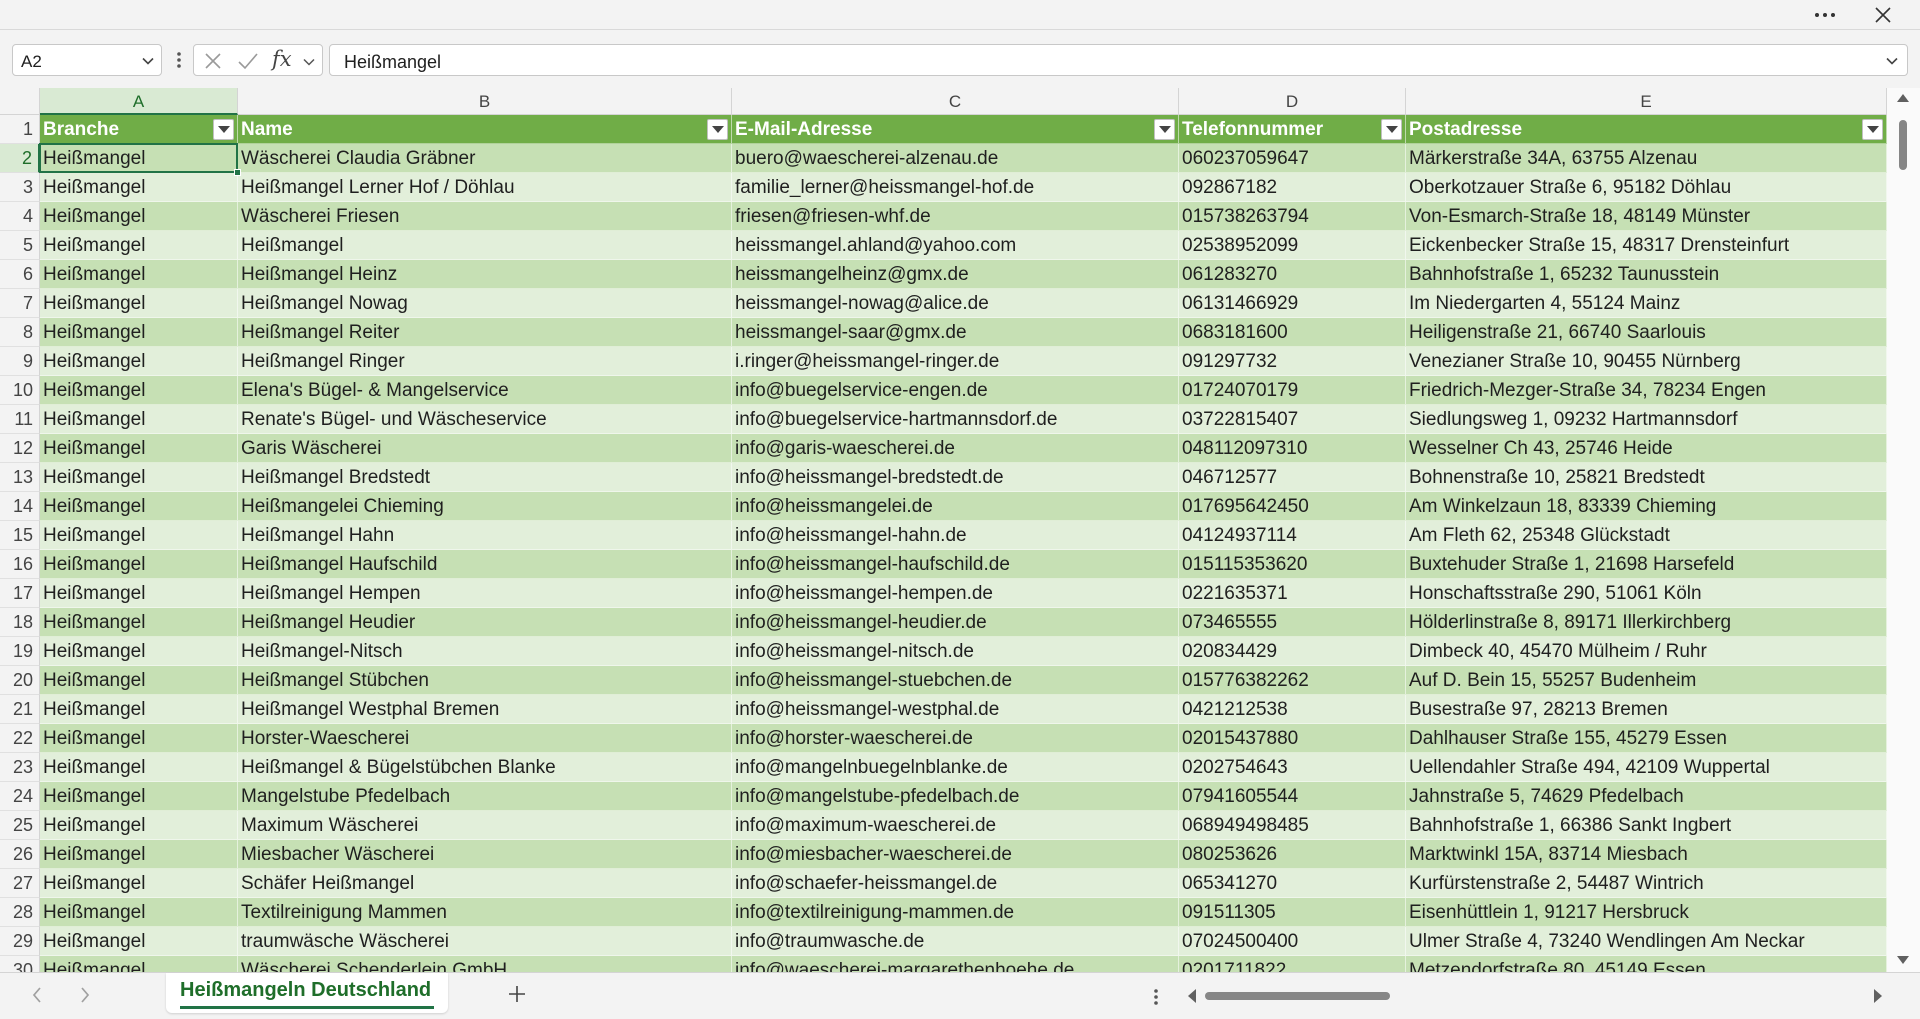  Describe the element at coordinates (1297, 996) in the screenshot. I see `horizontal-scroll-thumb` at that location.